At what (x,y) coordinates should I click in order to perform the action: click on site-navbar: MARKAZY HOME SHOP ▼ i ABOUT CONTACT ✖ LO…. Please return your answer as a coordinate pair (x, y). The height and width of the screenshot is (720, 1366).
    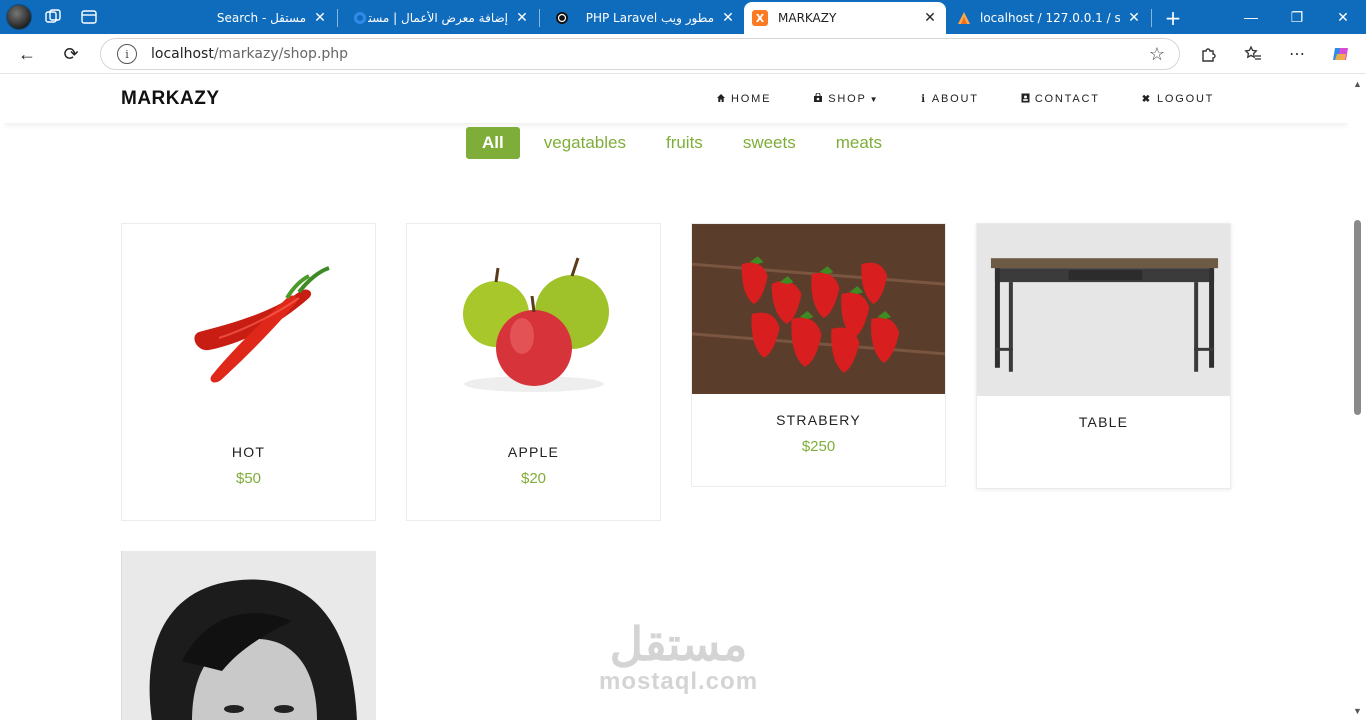
    Looking at the image, I should click on (676, 99).